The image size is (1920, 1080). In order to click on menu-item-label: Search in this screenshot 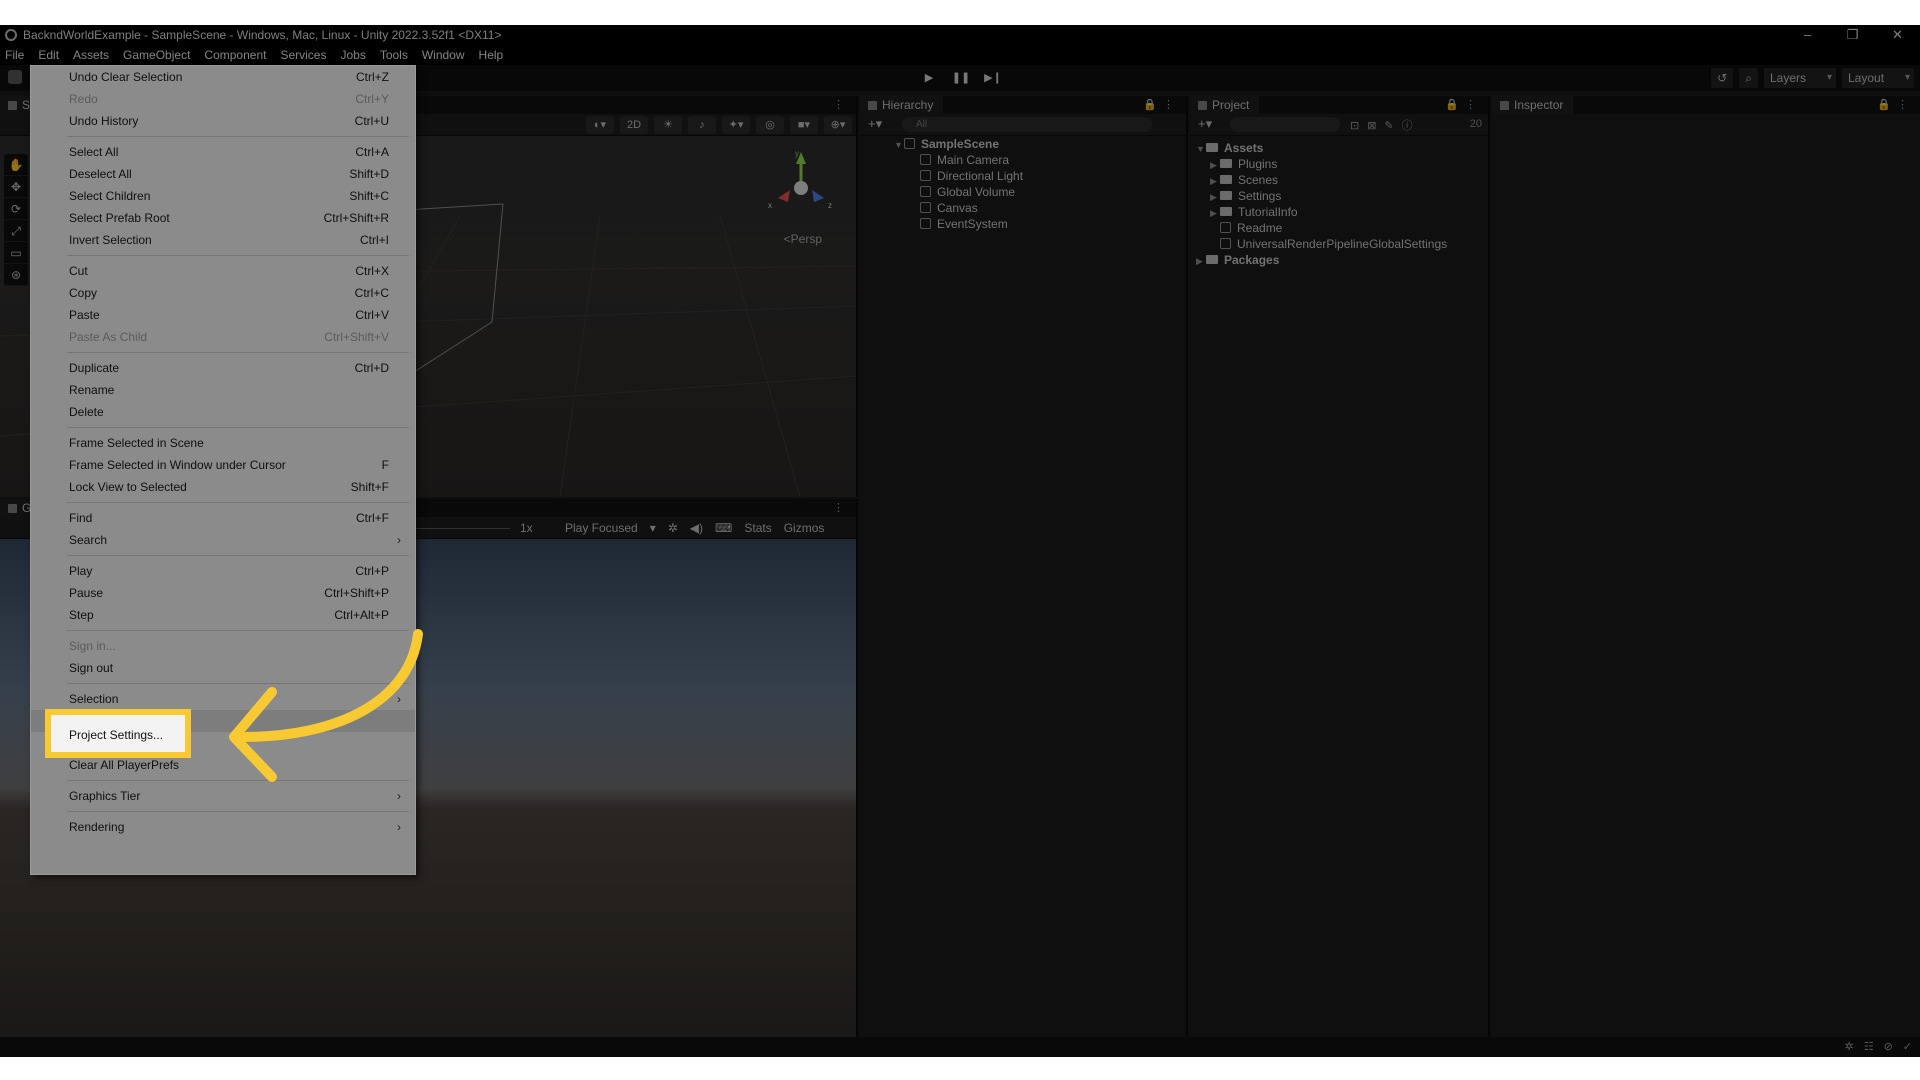, I will do `click(88, 540)`.